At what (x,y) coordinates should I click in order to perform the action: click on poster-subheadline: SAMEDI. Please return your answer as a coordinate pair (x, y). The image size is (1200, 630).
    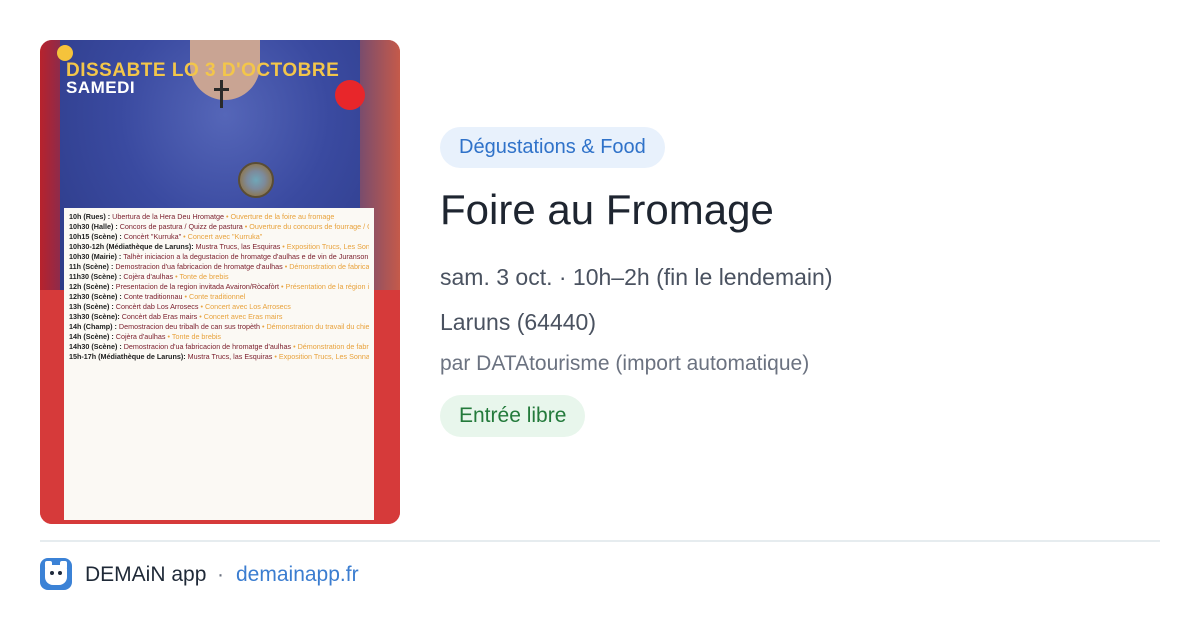
    Looking at the image, I should click on (101, 87).